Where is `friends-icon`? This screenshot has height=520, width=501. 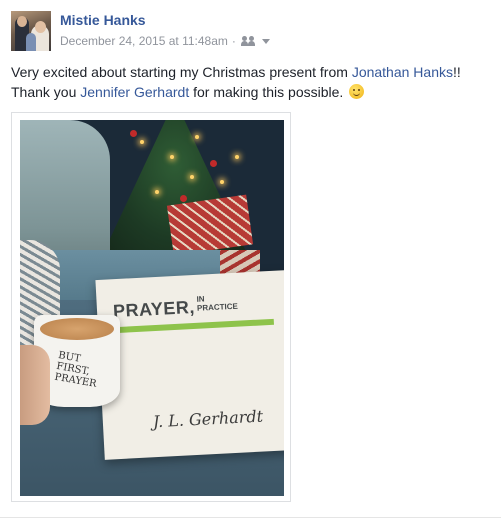
friends-icon is located at coordinates (248, 41).